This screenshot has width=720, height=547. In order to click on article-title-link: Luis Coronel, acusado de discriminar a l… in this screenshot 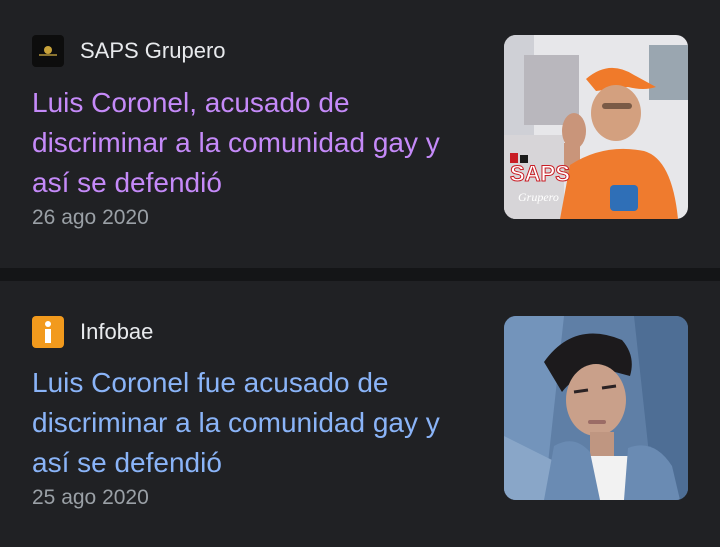, I will do `click(252, 143)`.